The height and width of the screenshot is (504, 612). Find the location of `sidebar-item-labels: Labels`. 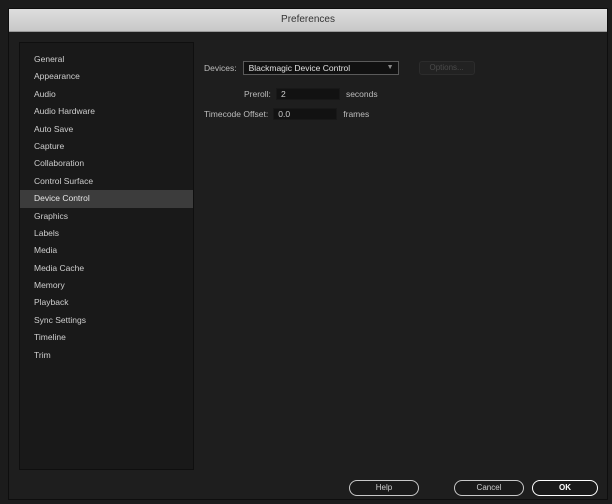

sidebar-item-labels: Labels is located at coordinates (106, 233).